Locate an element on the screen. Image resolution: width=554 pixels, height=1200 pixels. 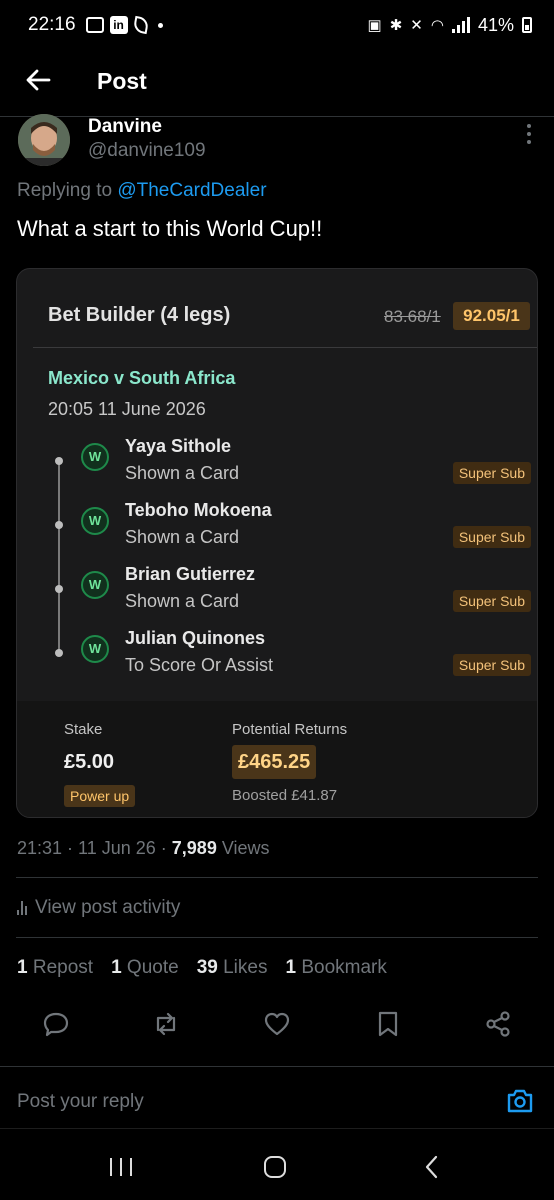
notification-icons: in is located at coordinates (124, 25).